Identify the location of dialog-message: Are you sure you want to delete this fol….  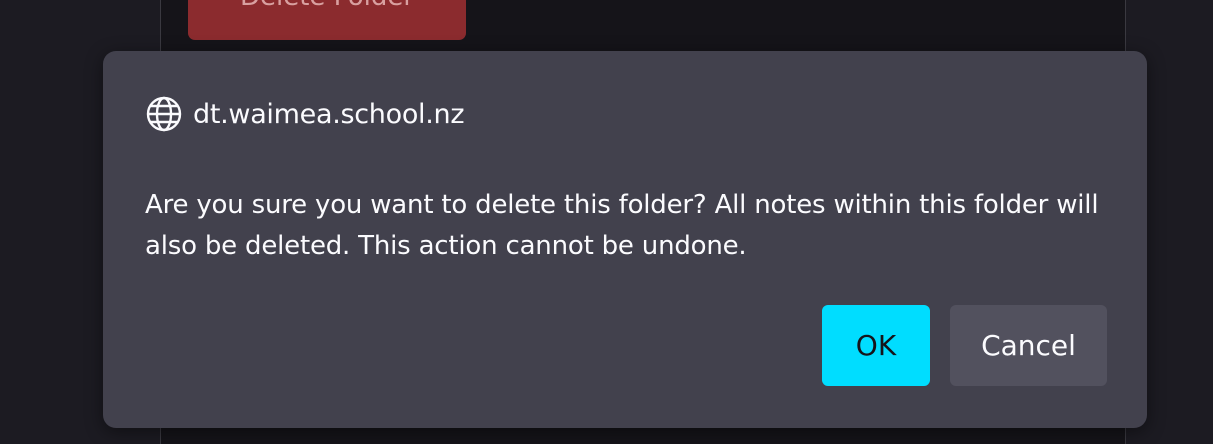
(622, 225).